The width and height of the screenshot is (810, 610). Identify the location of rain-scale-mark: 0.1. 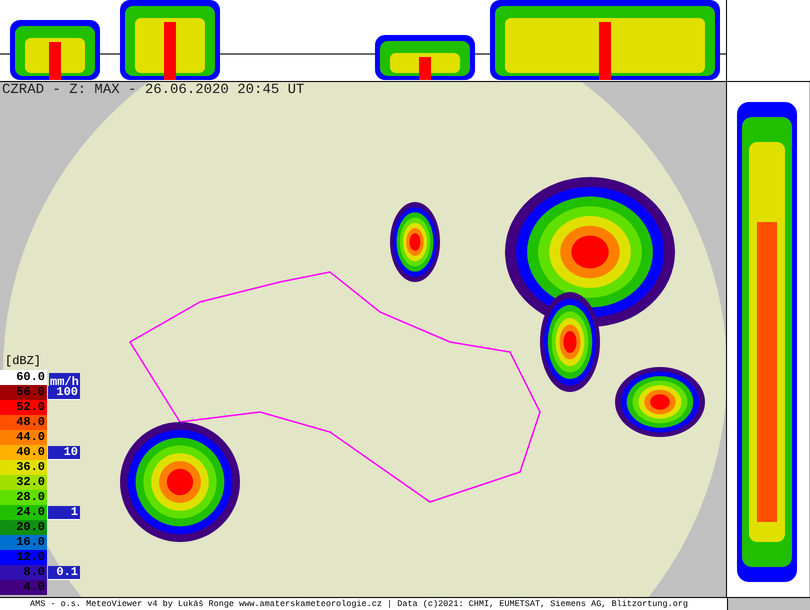
(64, 573).